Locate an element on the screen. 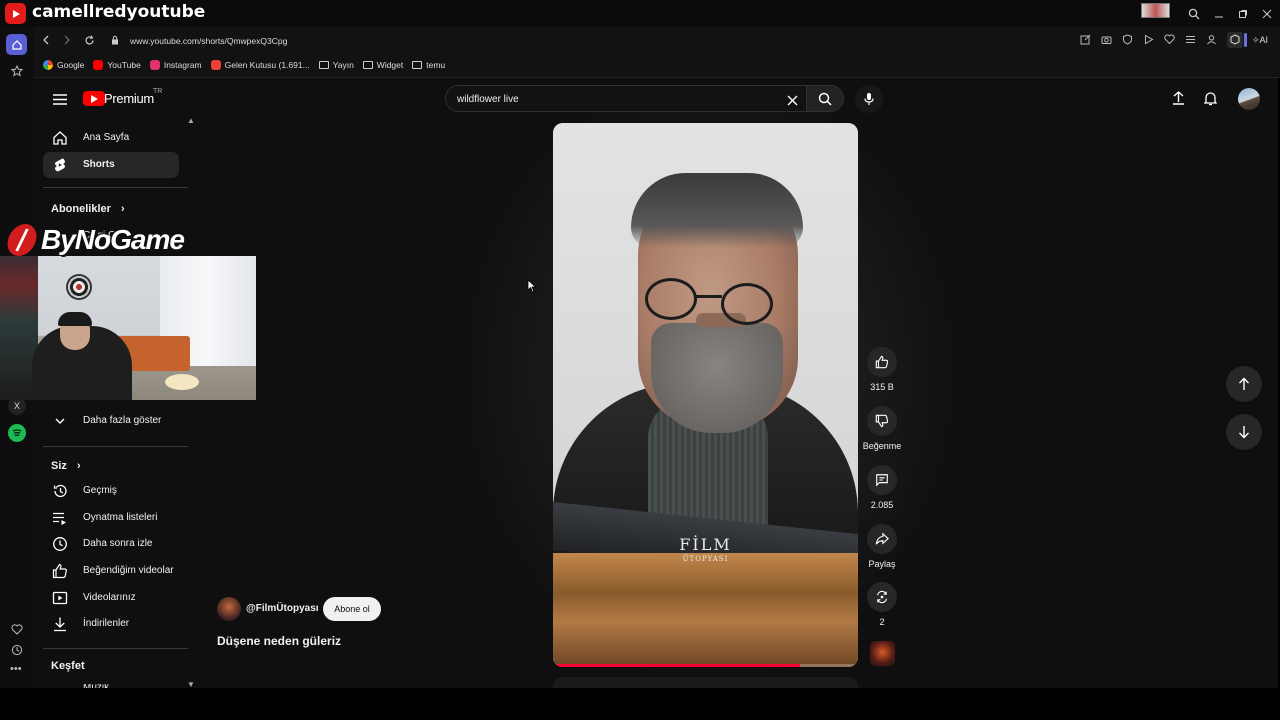 The width and height of the screenshot is (1280, 720). short-title: Düşene neden güleriz is located at coordinates (279, 641).